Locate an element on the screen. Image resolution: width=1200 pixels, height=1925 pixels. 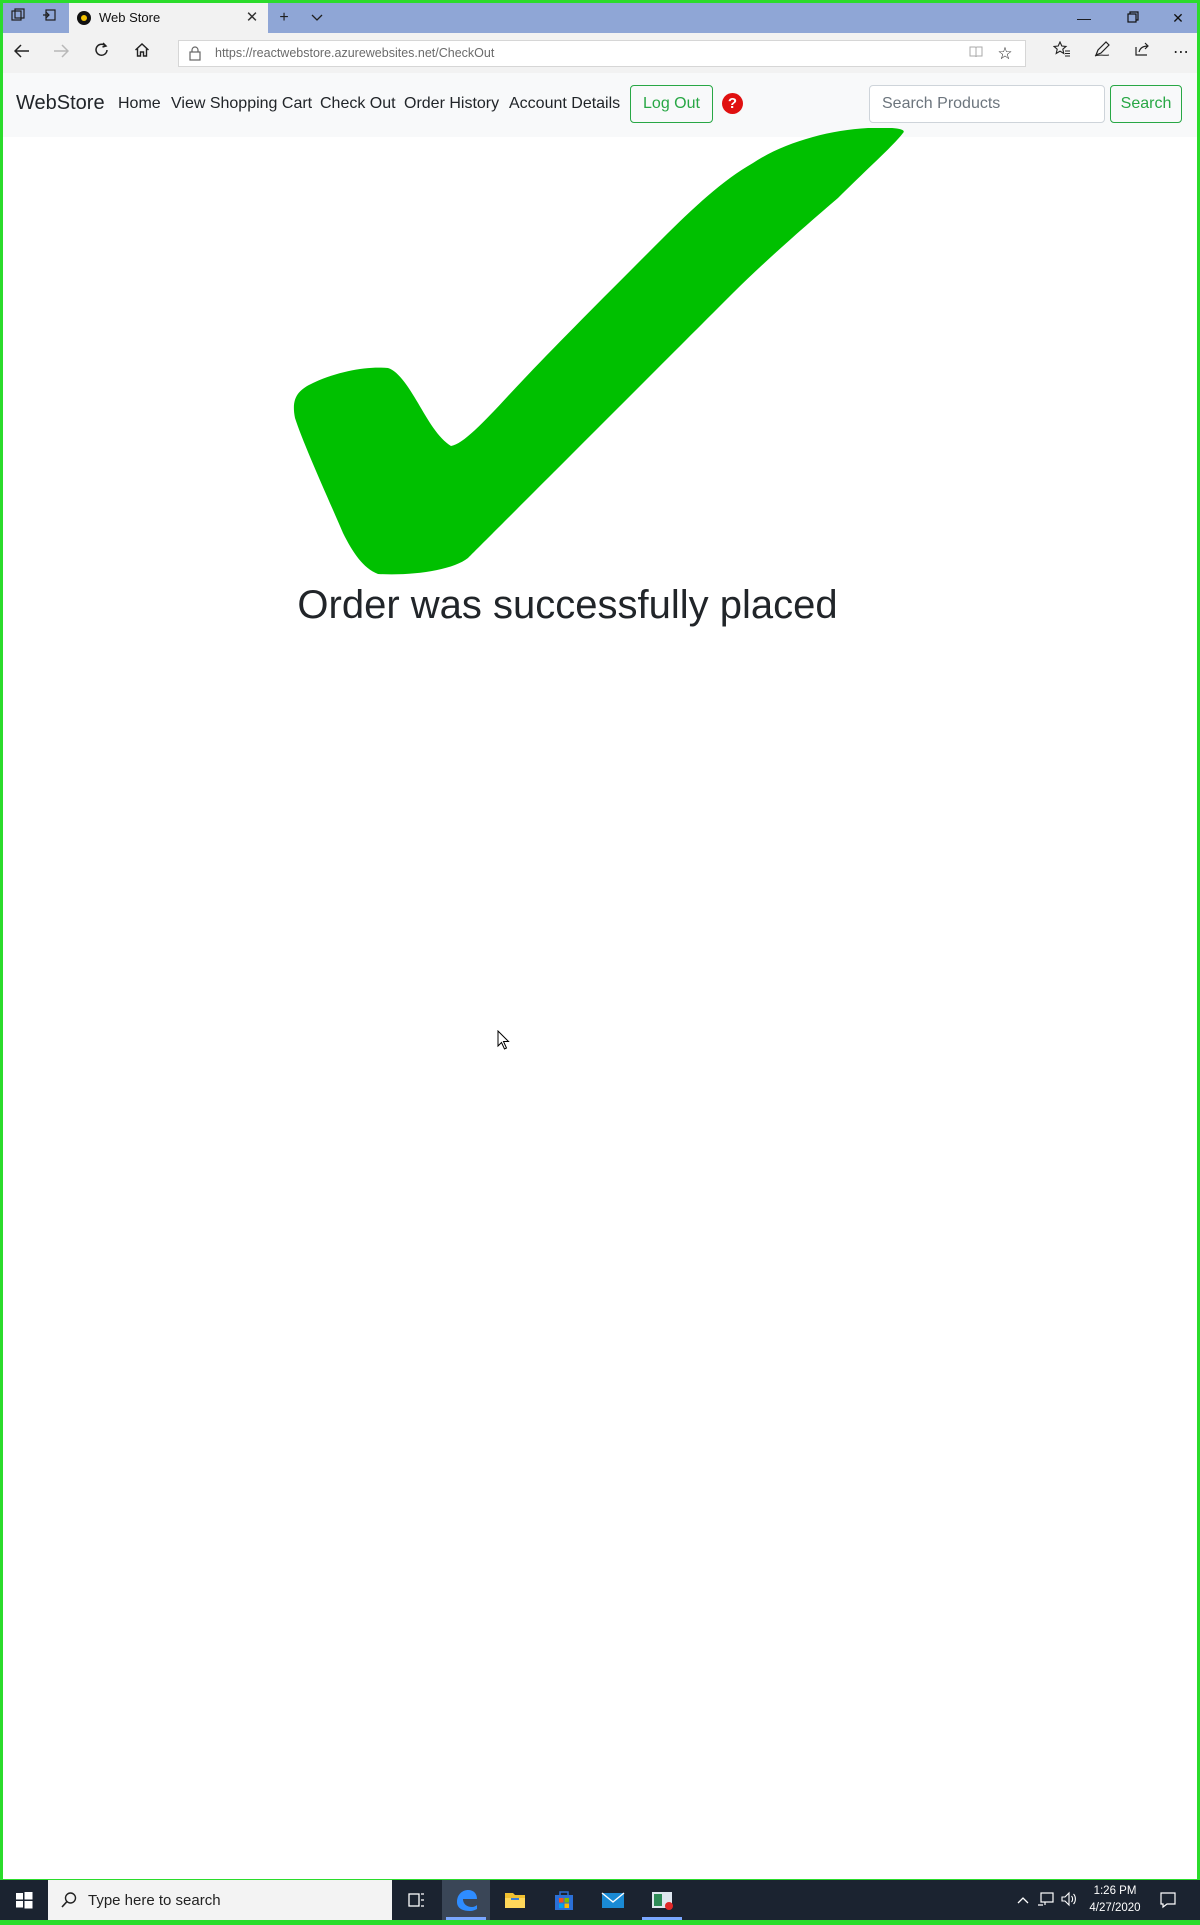
clock-time: 1:26 PM is located at coordinates (1115, 1891).